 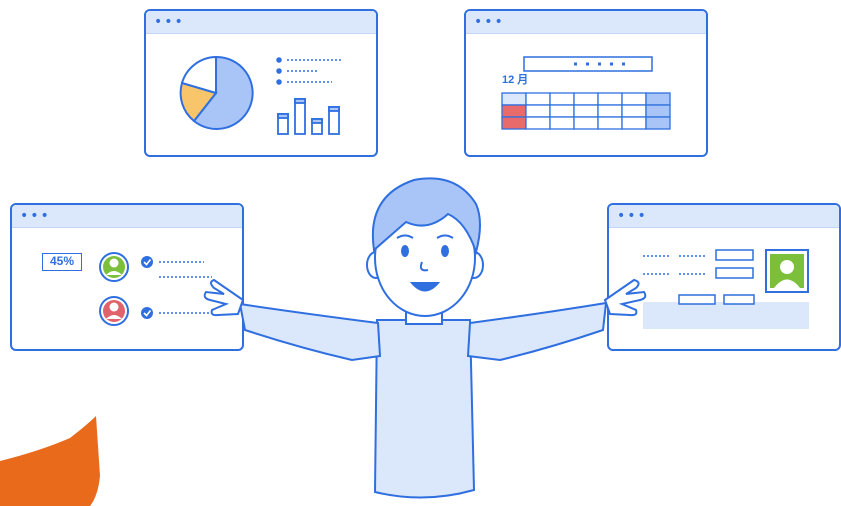 I want to click on left-arm, so click(x=310, y=332).